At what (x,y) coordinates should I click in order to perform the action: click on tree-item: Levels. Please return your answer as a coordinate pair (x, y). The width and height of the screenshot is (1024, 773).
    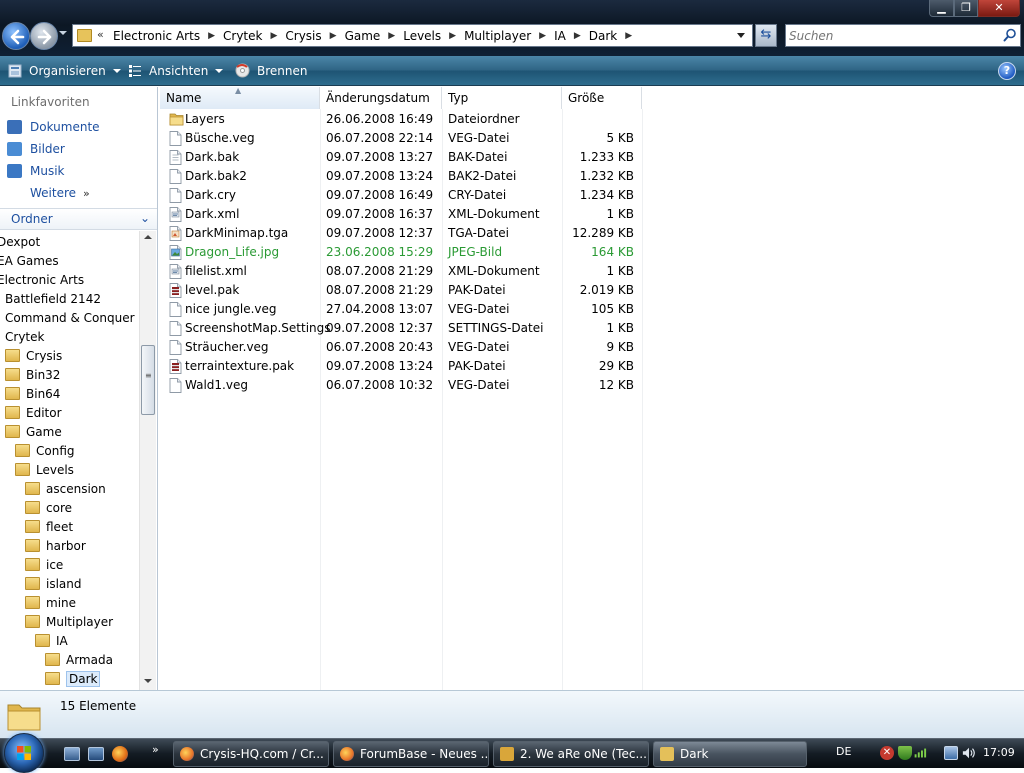
    Looking at the image, I should click on (44, 469).